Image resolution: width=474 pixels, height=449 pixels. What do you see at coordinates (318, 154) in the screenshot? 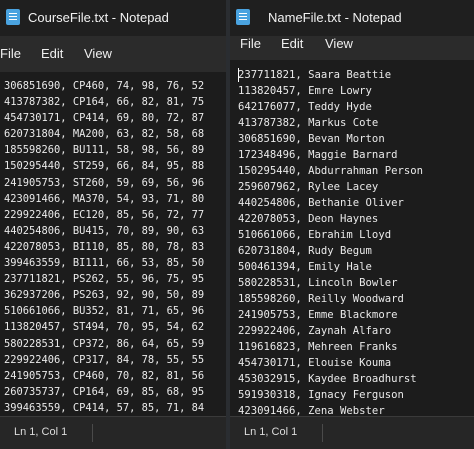
I see `text-line: 172348496, Maggie Barnard` at bounding box center [318, 154].